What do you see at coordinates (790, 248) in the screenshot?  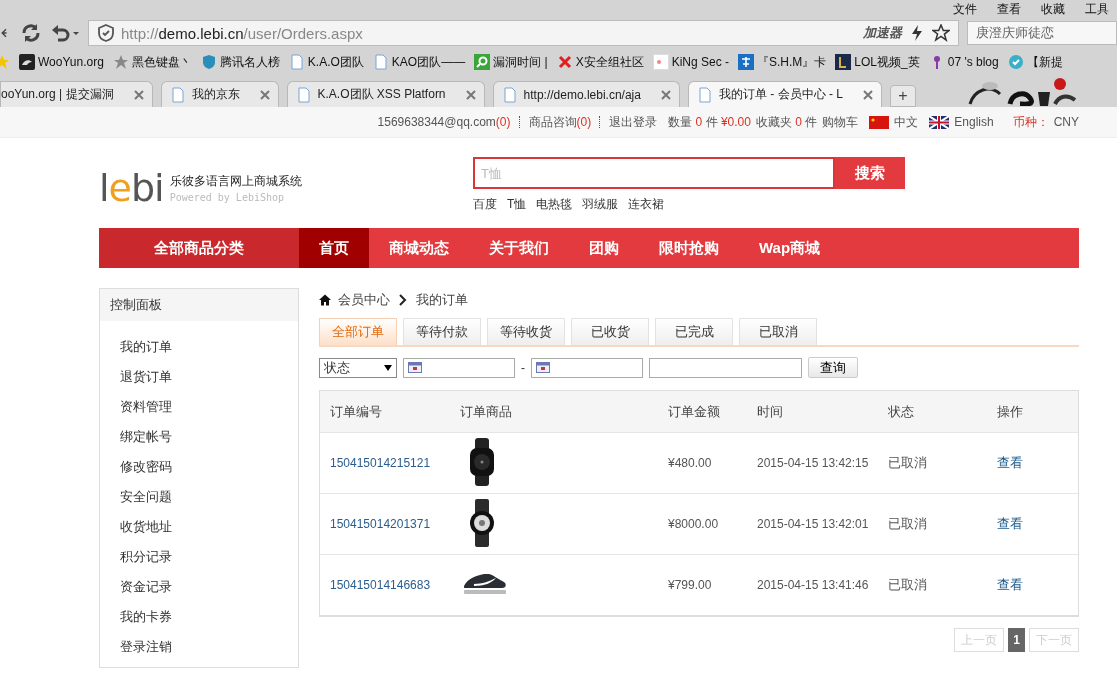 I see `nav-item: Wap商城` at bounding box center [790, 248].